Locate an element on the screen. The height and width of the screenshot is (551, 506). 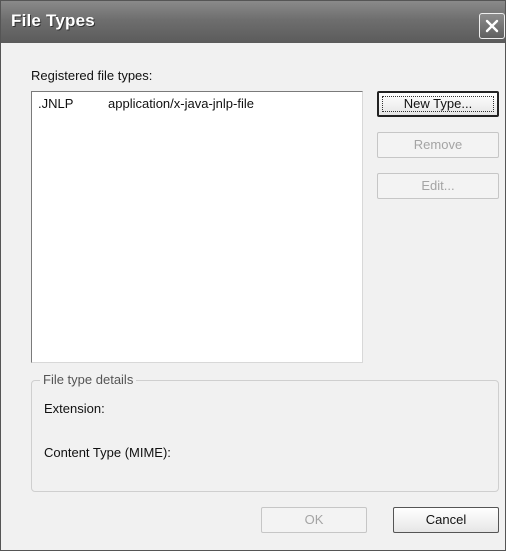
list-item-extension: .JNLP is located at coordinates (56, 103).